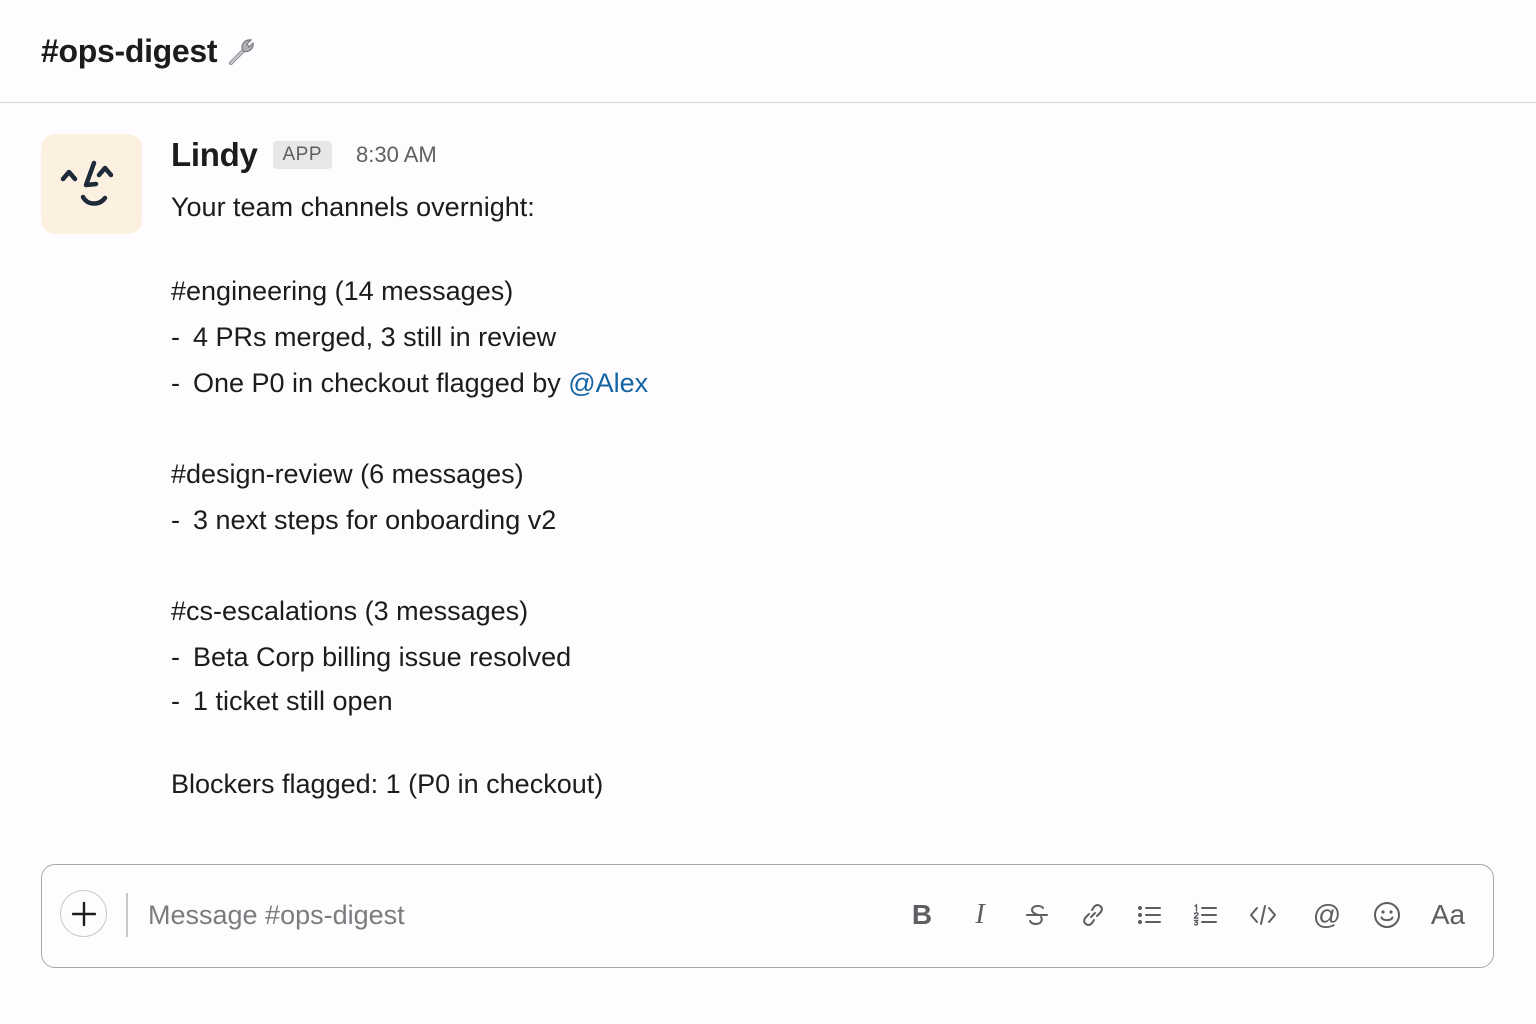  I want to click on list-item: -4 PRs merged, 3 still in review, so click(363, 337).